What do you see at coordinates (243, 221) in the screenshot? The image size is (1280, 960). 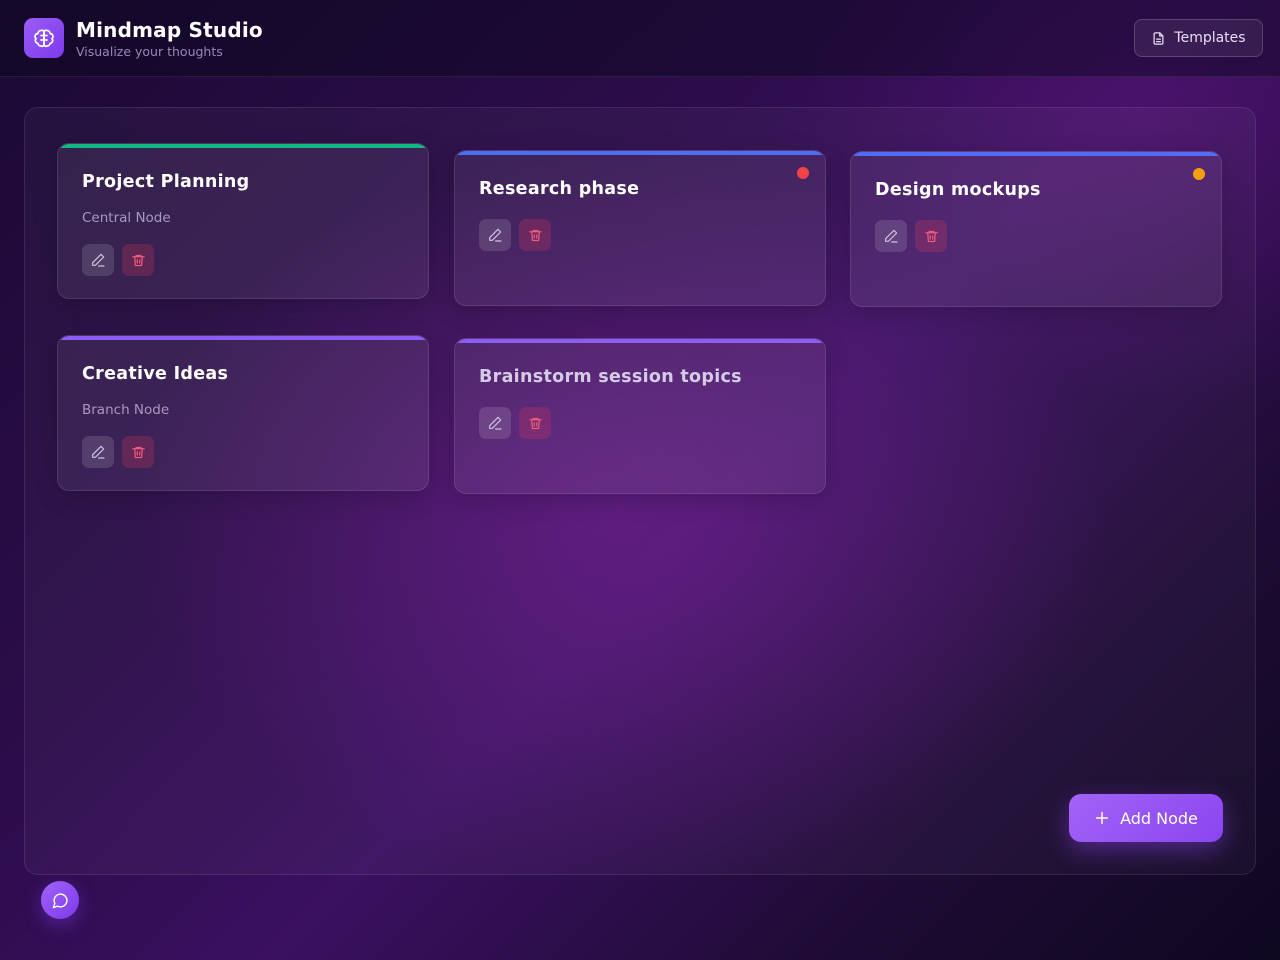 I see `node-card: Project Planning Central Node` at bounding box center [243, 221].